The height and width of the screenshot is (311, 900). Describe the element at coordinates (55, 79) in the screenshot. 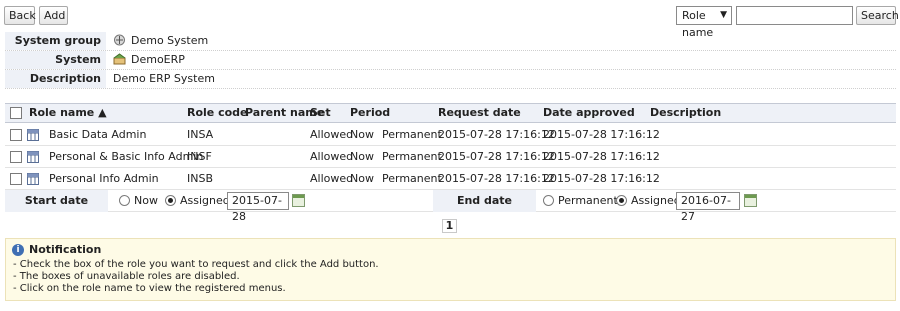

I see `description-label: Description` at that location.